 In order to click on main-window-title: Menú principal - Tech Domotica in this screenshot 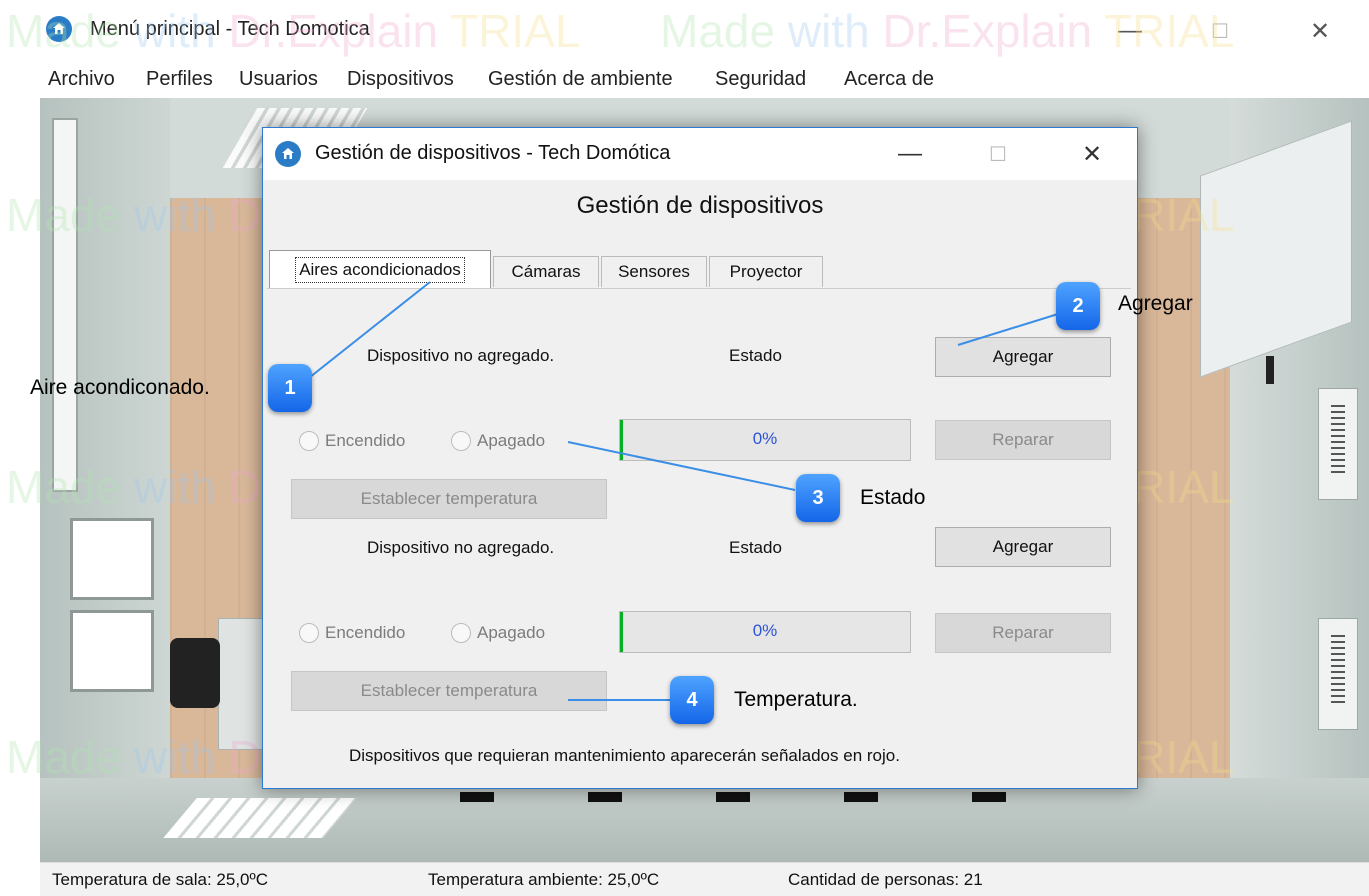, I will do `click(230, 29)`.